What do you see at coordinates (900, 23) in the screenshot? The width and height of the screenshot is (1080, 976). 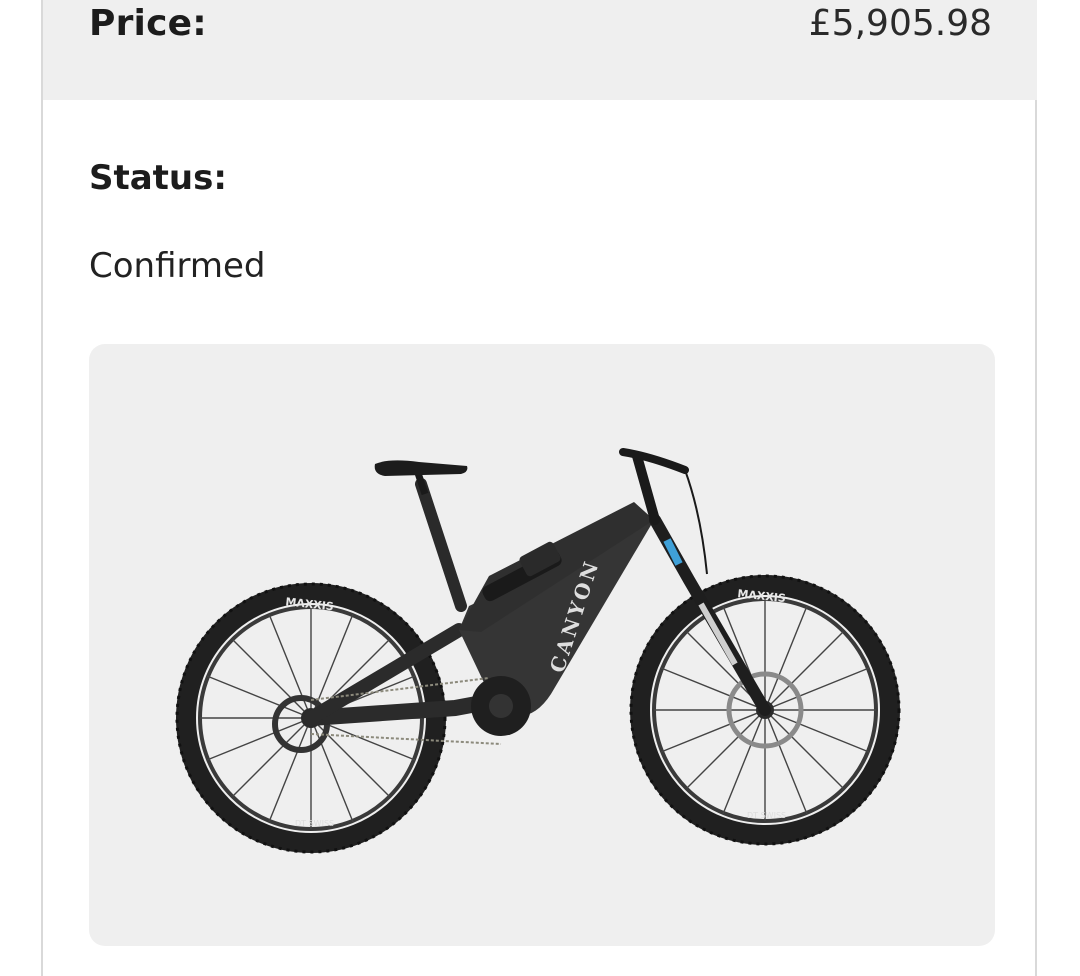 I see `price-value: £5,905.98` at bounding box center [900, 23].